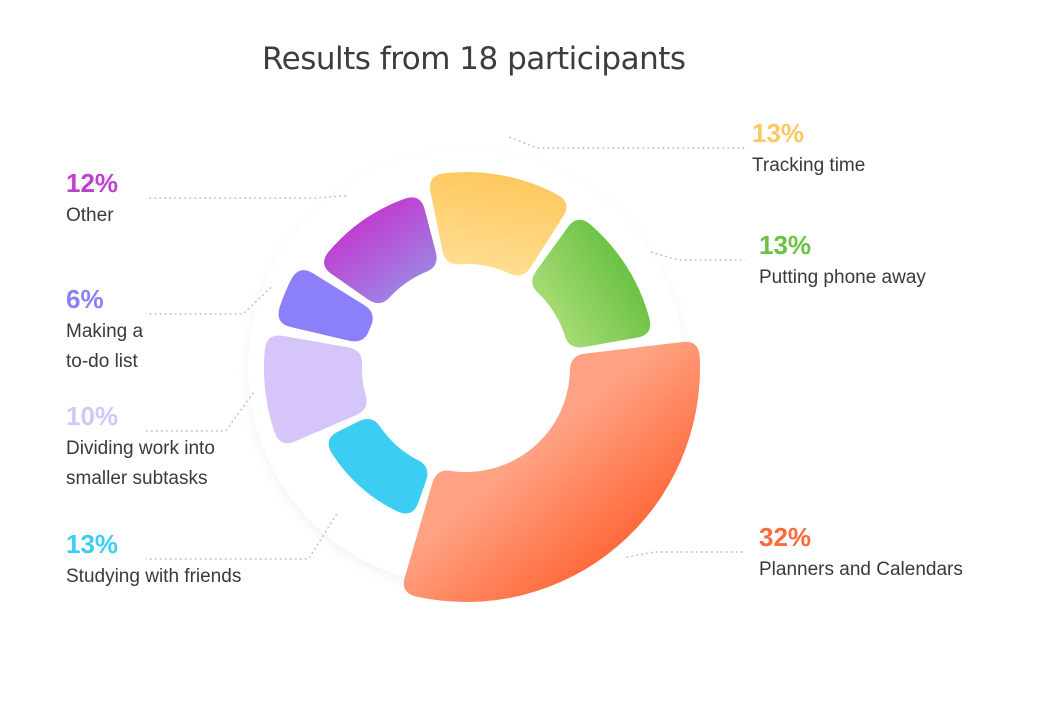  What do you see at coordinates (778, 133) in the screenshot?
I see `label-pct-tracking-time: 13%` at bounding box center [778, 133].